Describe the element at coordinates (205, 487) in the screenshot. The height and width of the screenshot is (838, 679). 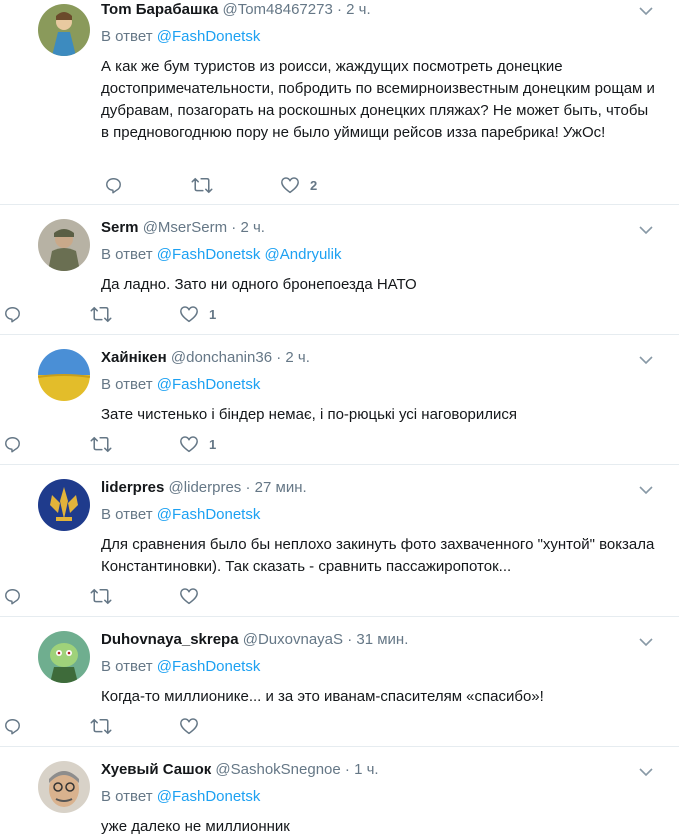
I see `author-handle: @liderpres` at that location.